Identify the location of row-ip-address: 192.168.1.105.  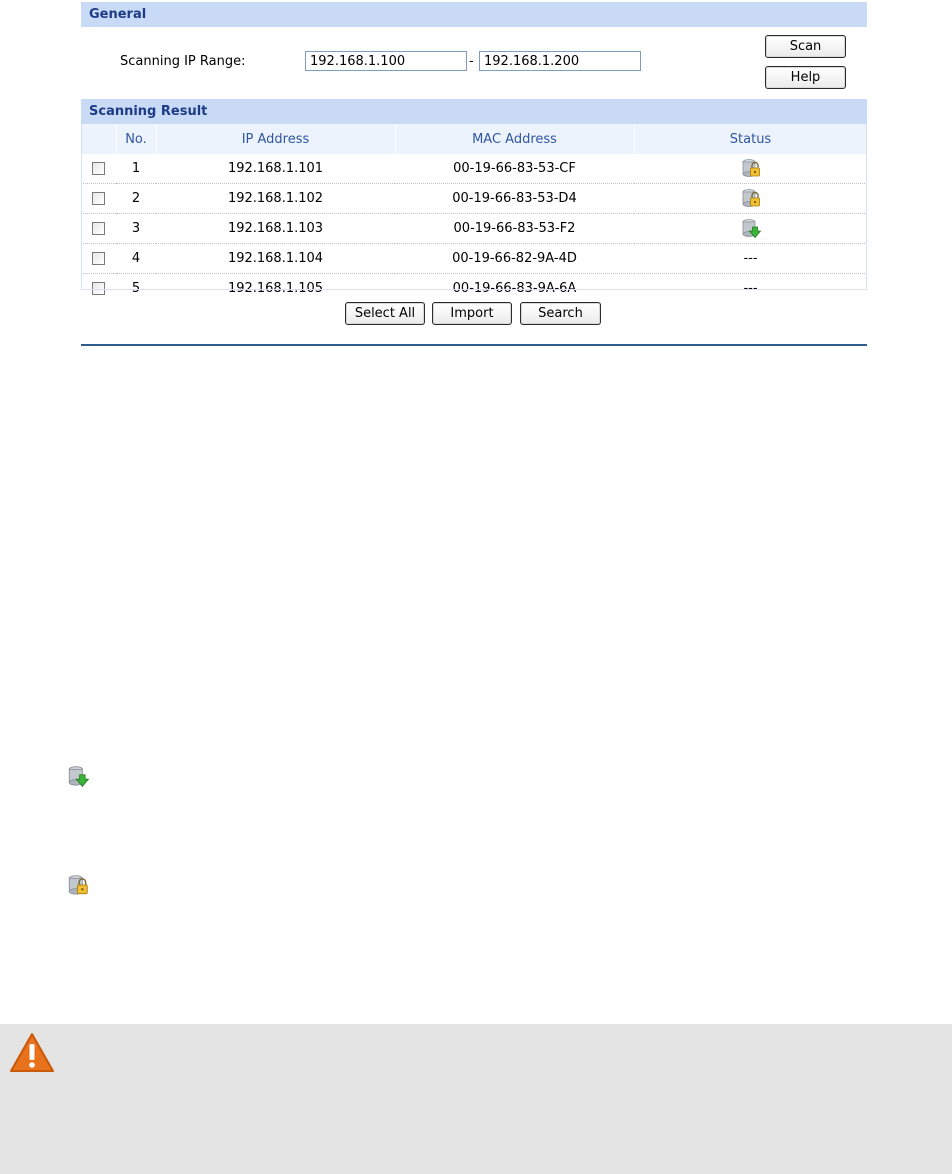
(275, 288).